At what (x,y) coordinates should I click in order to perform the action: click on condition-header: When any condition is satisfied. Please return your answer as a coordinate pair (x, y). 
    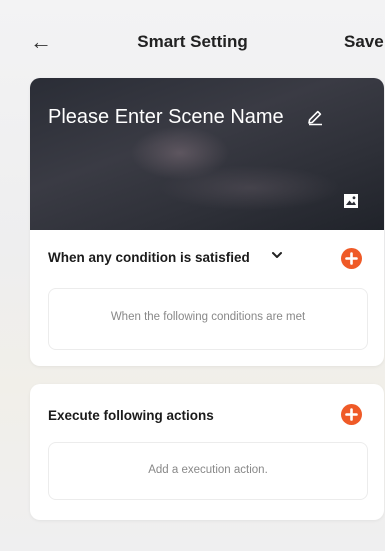
    Looking at the image, I should click on (207, 258).